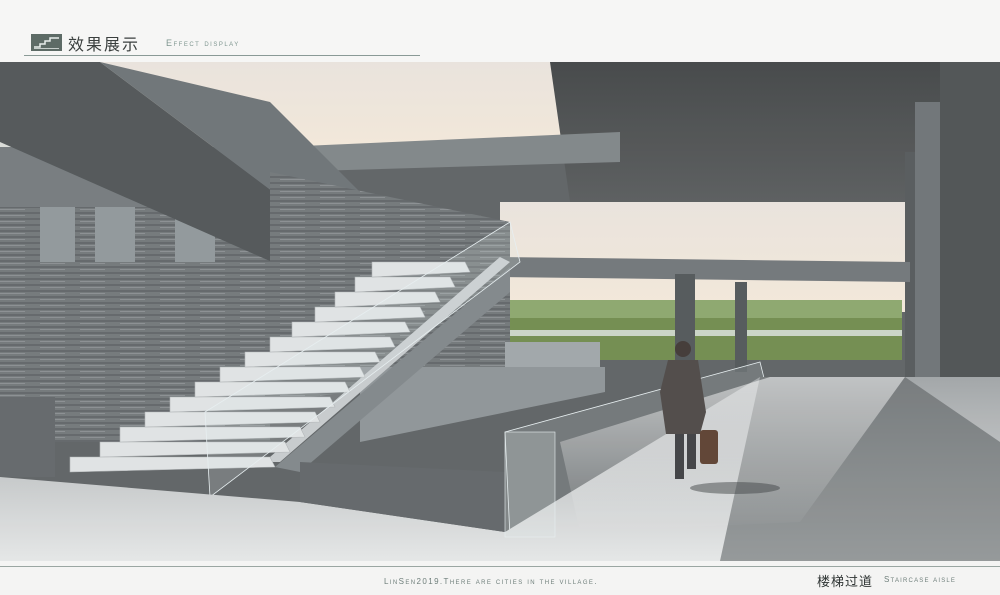 Image resolution: width=1000 pixels, height=595 pixels. What do you see at coordinates (104, 44) in the screenshot?
I see `page-title: 效果展示` at bounding box center [104, 44].